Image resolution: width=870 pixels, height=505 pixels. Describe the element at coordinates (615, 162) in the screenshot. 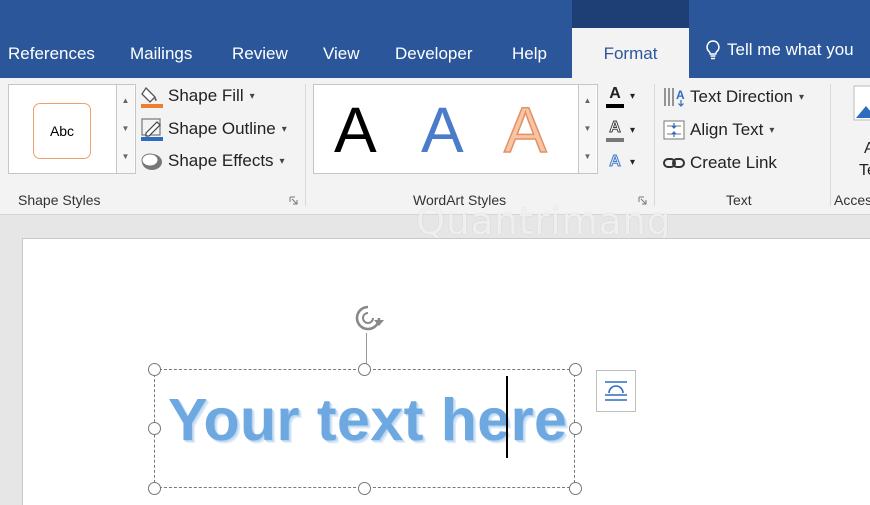

I see `text-effects-icon: A` at that location.